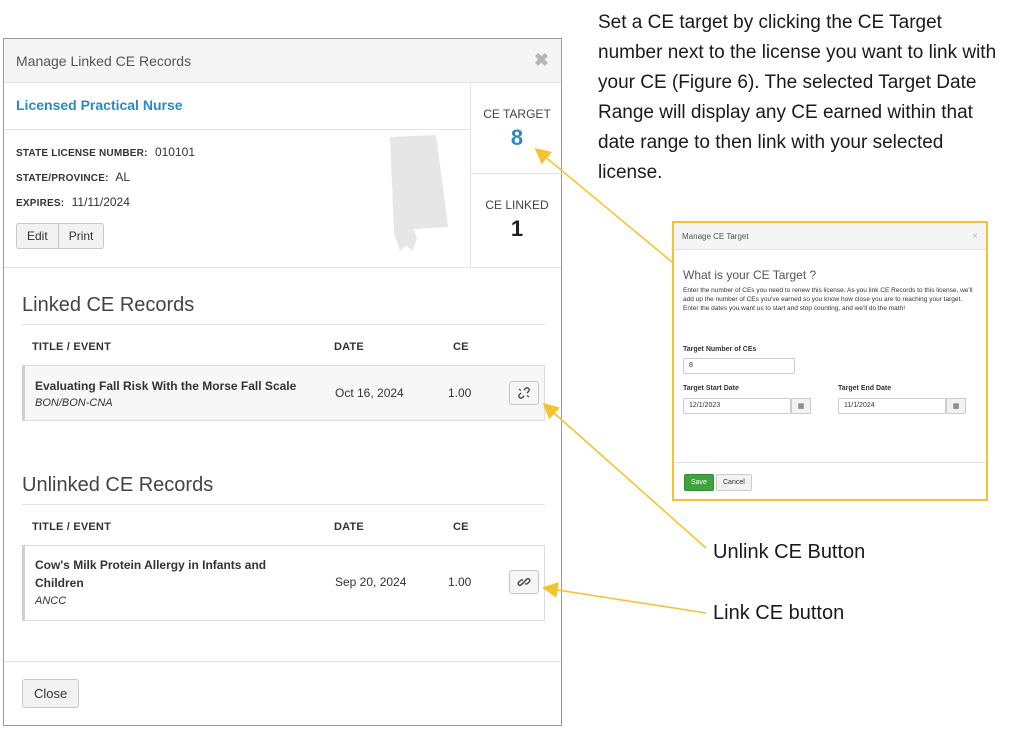 The width and height of the screenshot is (1013, 730). I want to click on expires-value: 11/11/2024, so click(100, 202).